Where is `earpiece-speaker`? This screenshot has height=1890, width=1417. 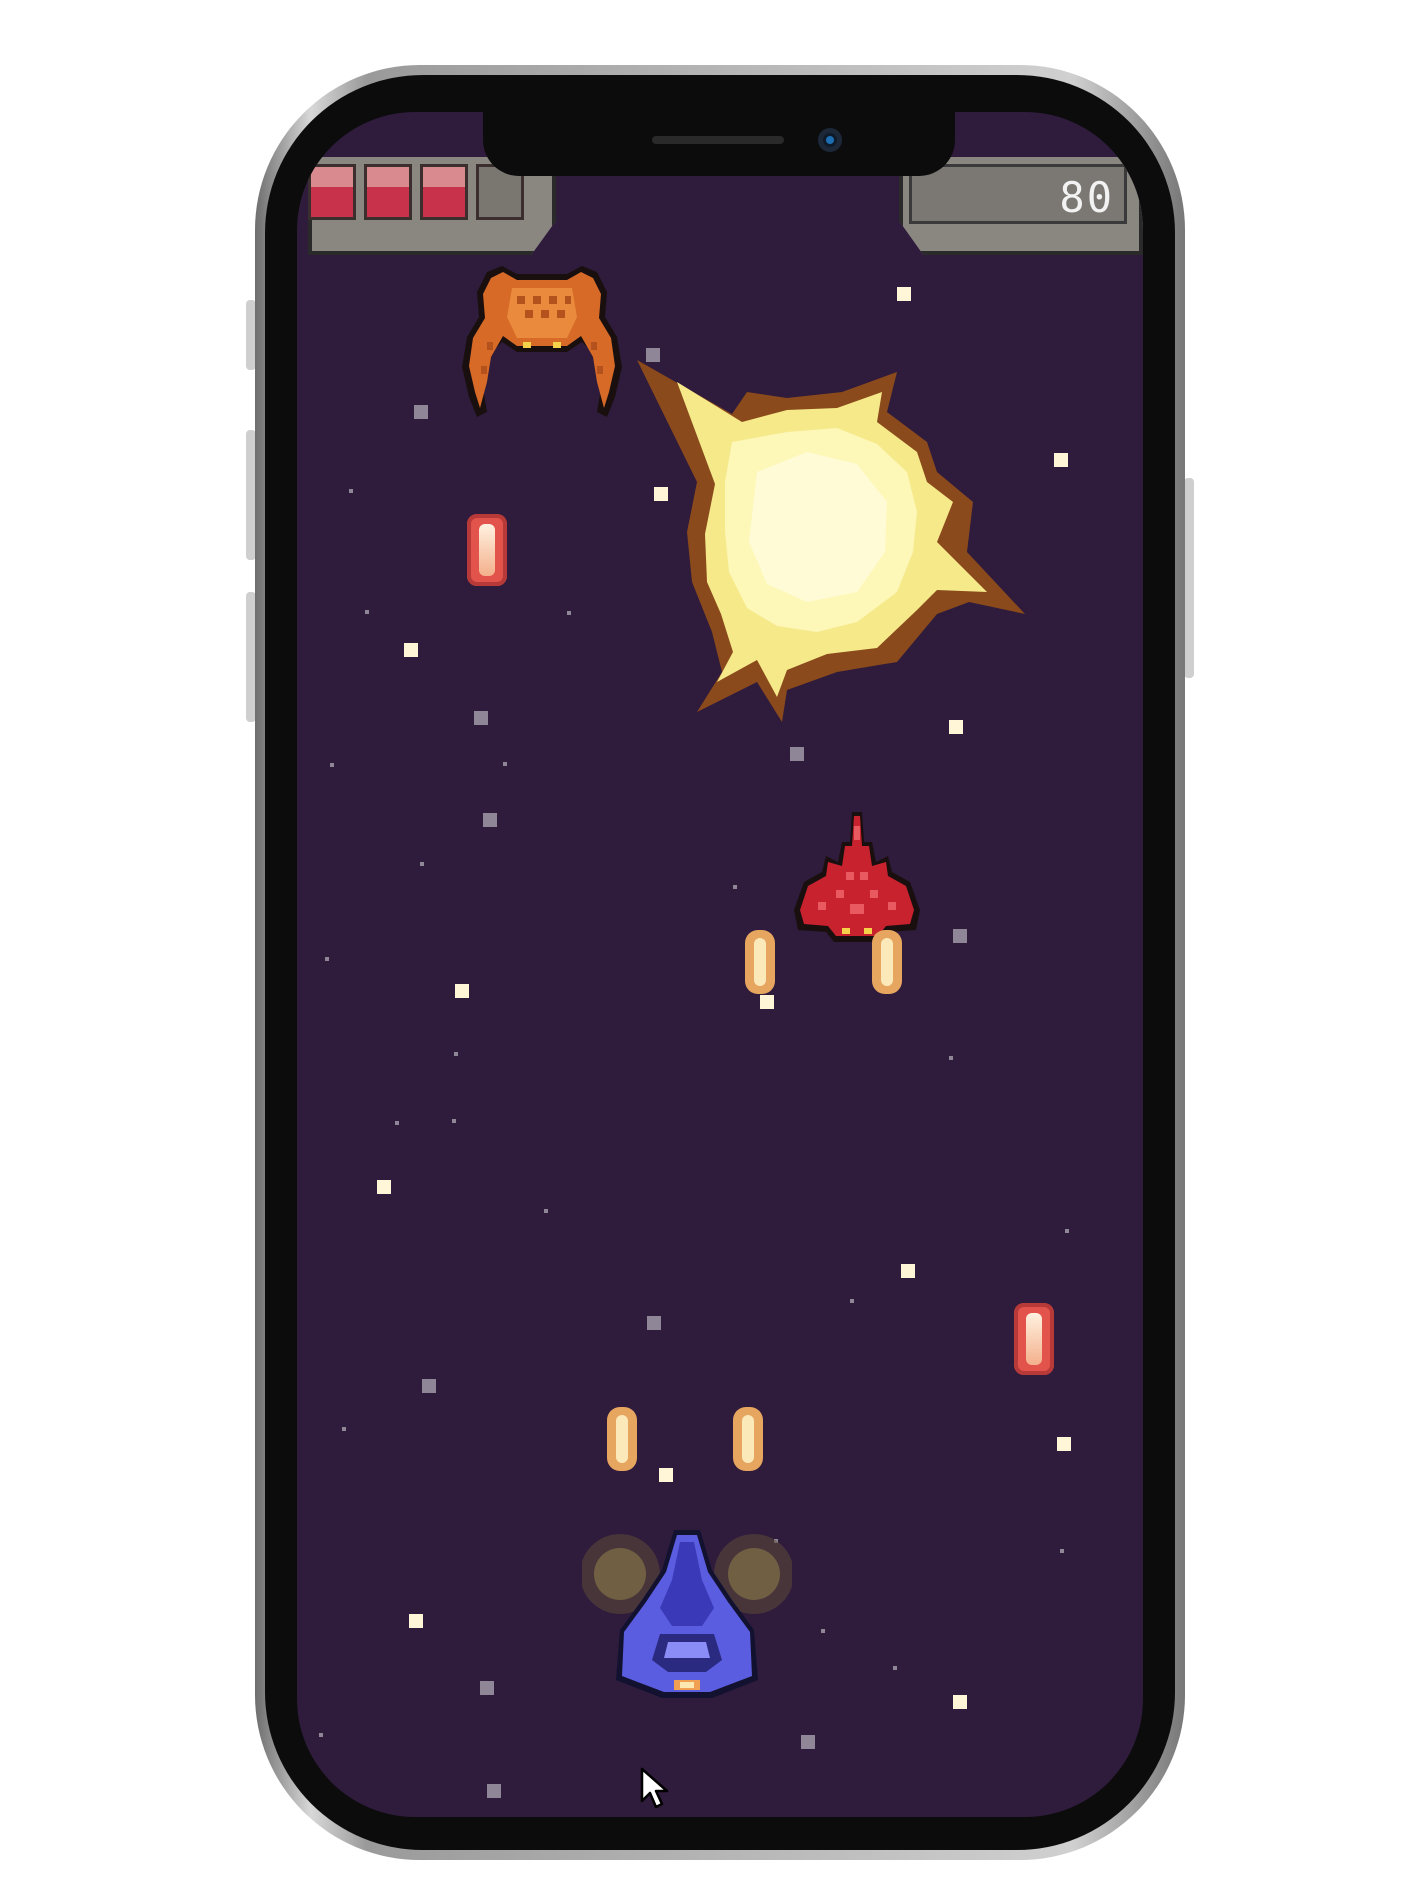 earpiece-speaker is located at coordinates (718, 140).